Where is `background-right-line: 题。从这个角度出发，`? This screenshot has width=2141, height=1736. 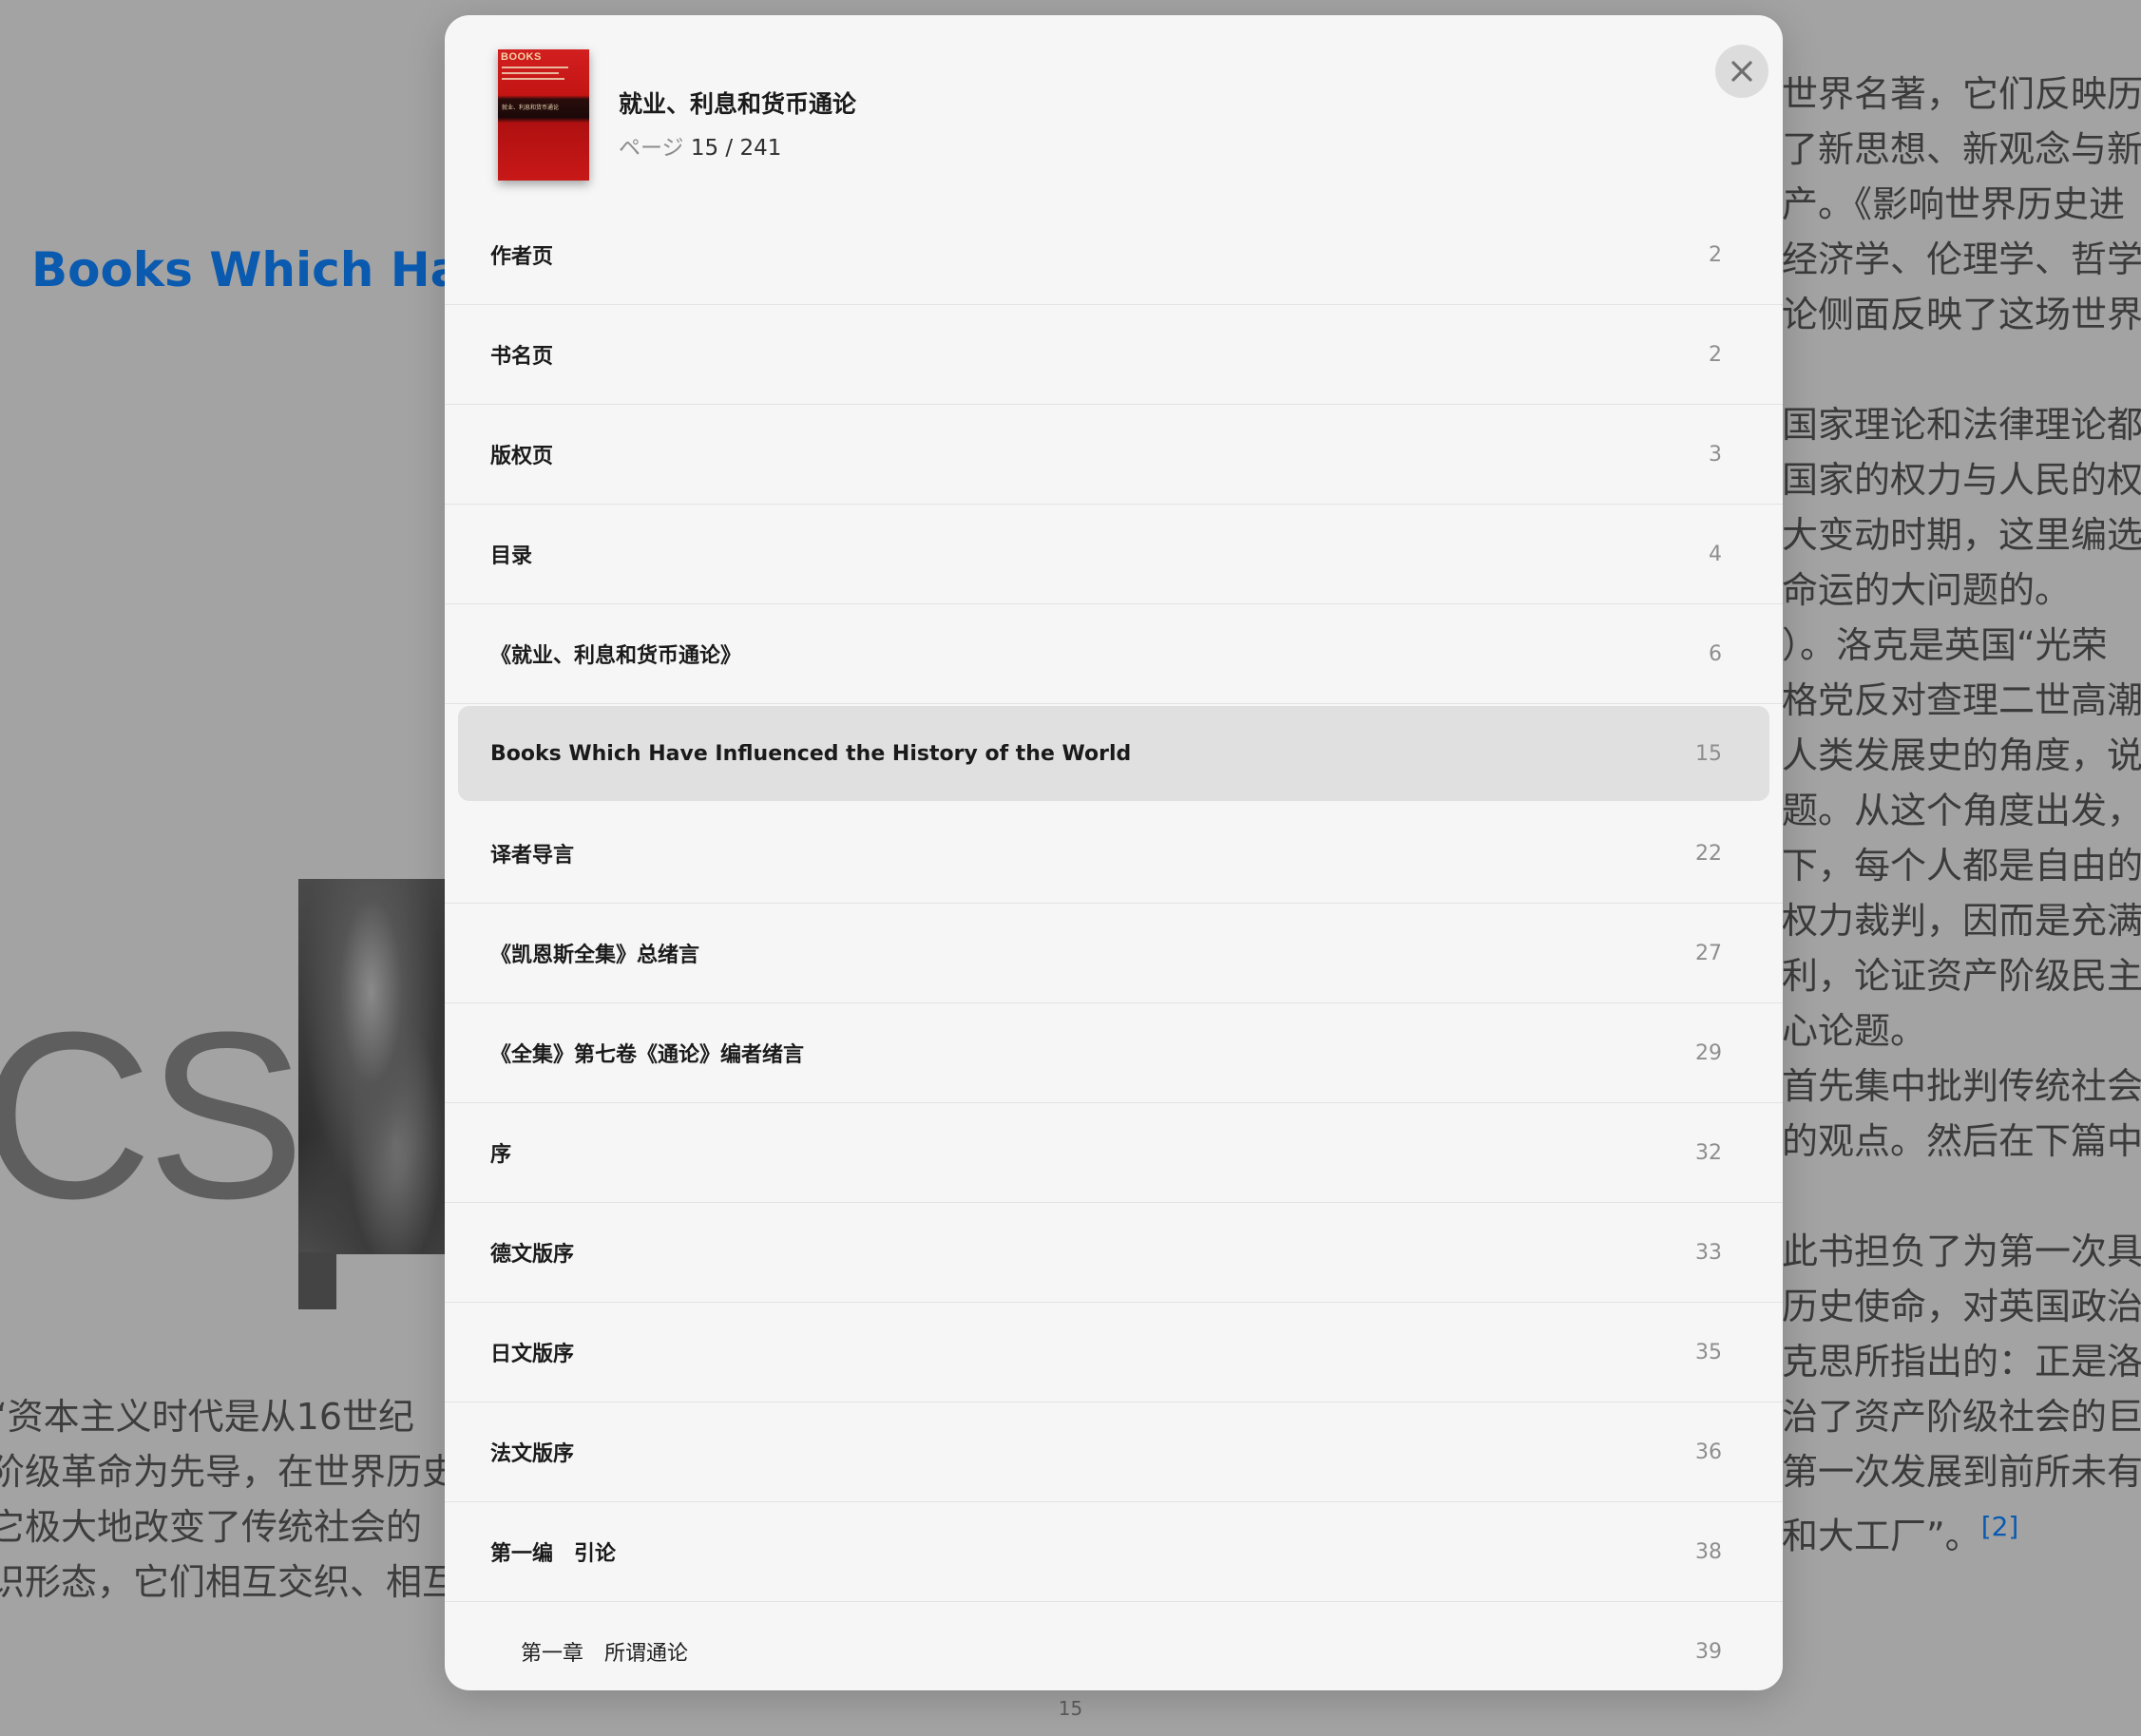 background-right-line: 题。从这个角度出发， is located at coordinates (1961, 811).